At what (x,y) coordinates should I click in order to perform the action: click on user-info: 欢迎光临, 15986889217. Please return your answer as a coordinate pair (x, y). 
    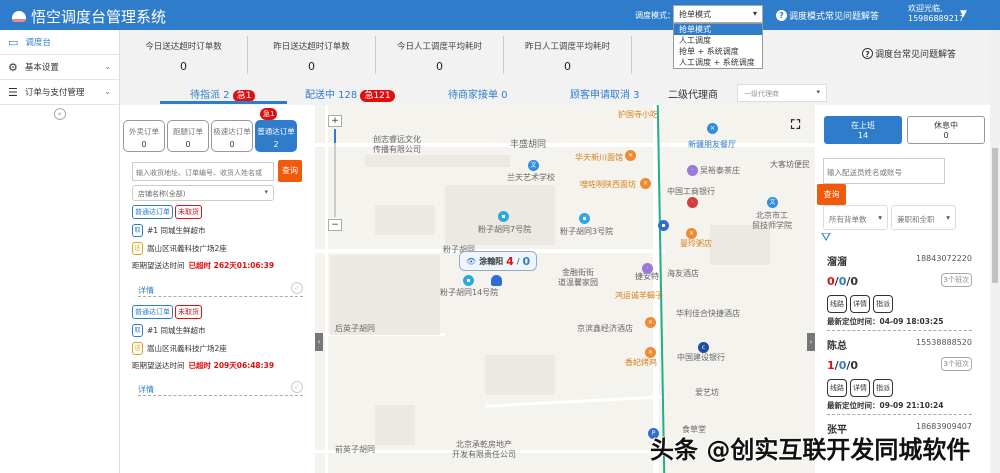
    Looking at the image, I should click on (936, 14).